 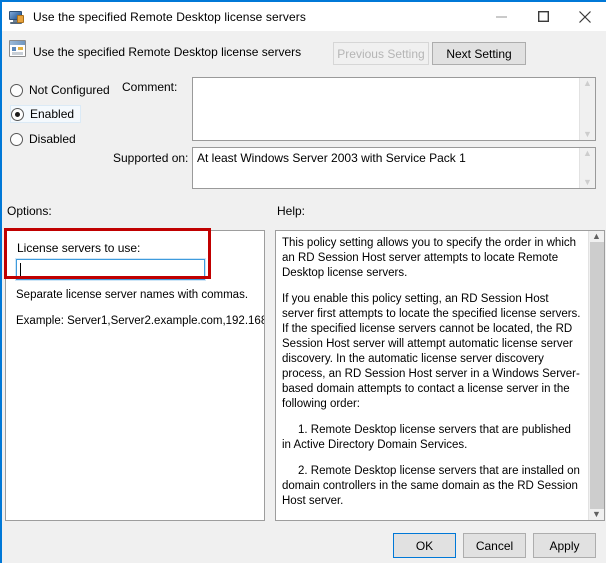 What do you see at coordinates (69, 90) in the screenshot?
I see `radio-label-not-configured: Not Configured` at bounding box center [69, 90].